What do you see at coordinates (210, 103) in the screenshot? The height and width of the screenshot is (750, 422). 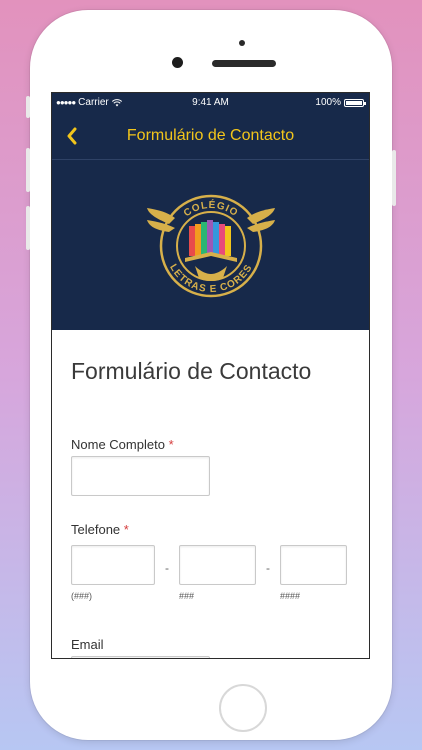 I see `status-bar: ●●●●● Carrier 9:41 AM 100%` at bounding box center [210, 103].